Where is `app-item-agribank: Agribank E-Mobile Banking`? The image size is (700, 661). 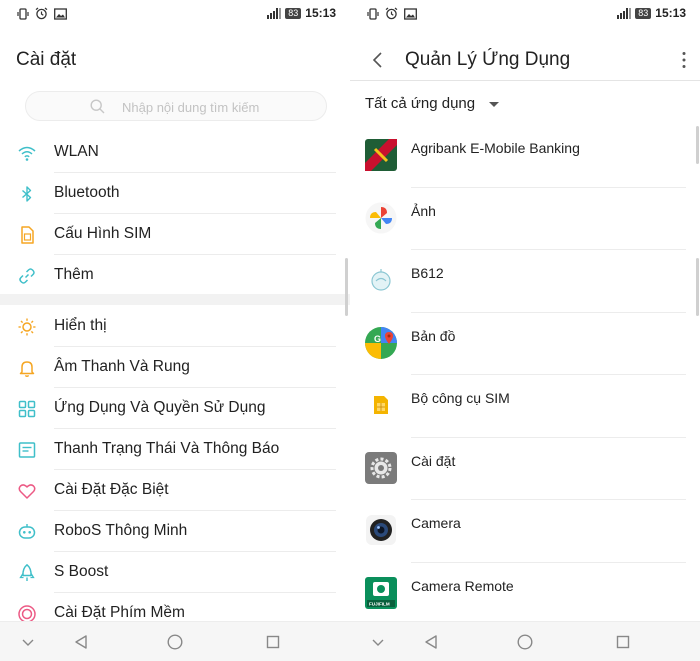 app-item-agribank: Agribank E-Mobile Banking is located at coordinates (525, 156).